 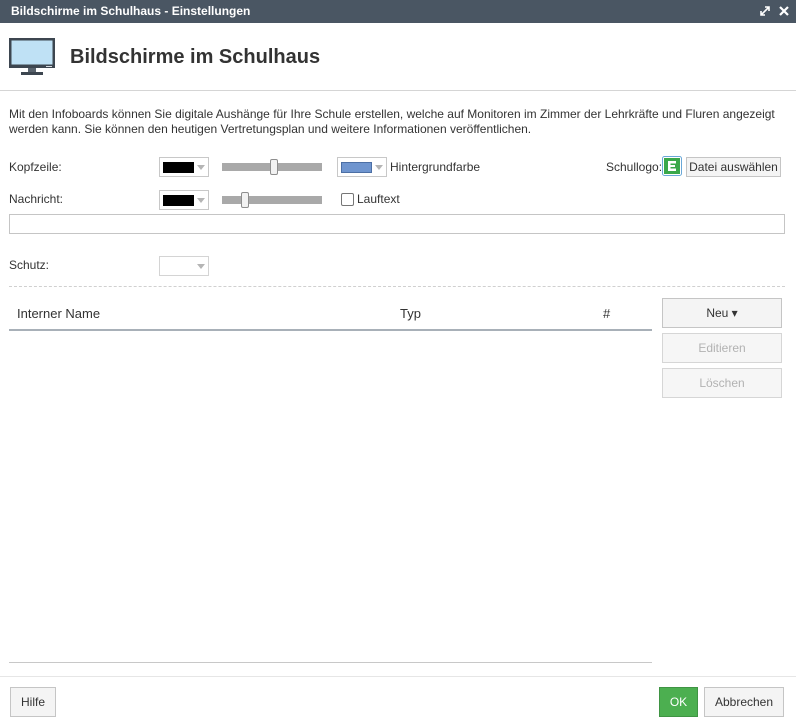 What do you see at coordinates (33, 702) in the screenshot?
I see `help-button: Hilfe` at bounding box center [33, 702].